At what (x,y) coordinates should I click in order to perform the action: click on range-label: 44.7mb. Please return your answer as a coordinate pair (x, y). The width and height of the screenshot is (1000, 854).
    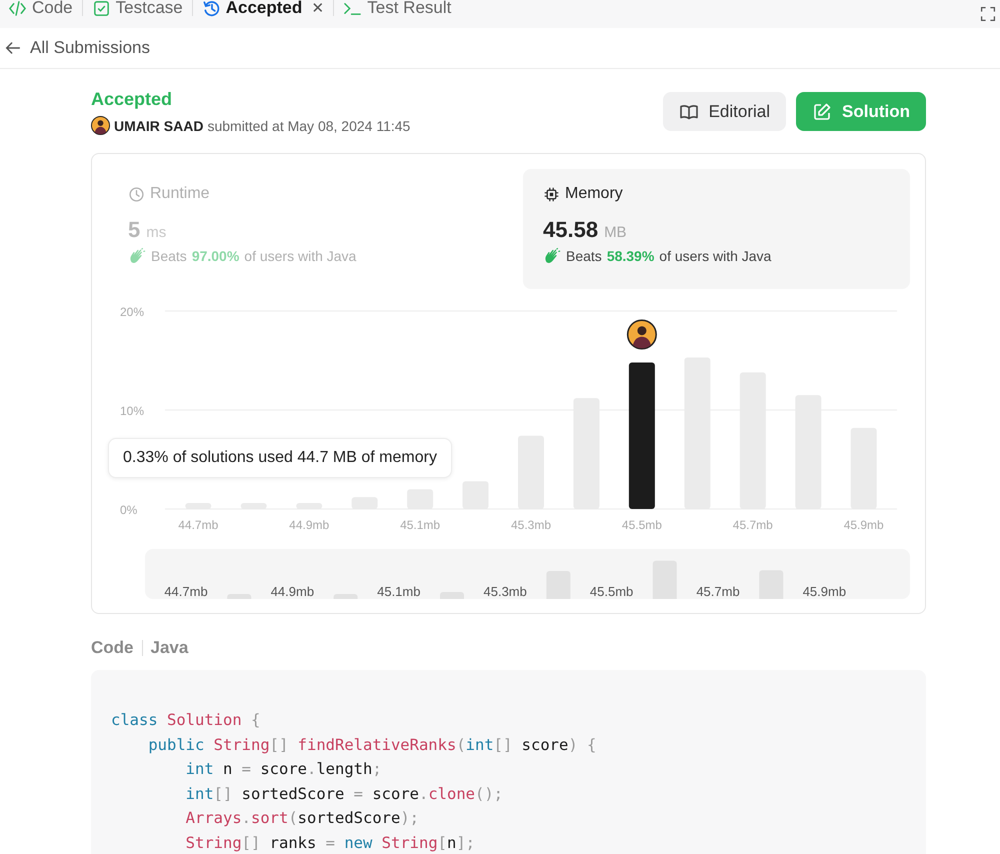
    Looking at the image, I should click on (186, 591).